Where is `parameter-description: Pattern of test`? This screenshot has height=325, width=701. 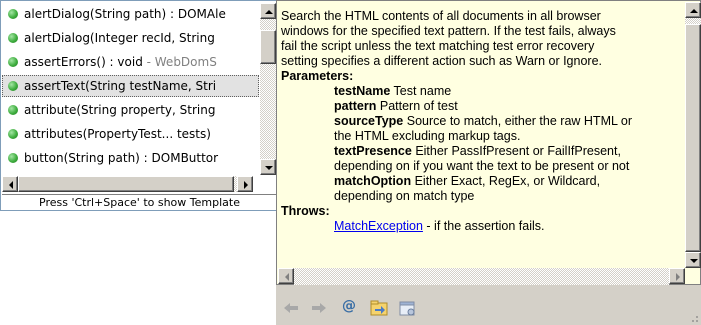 parameter-description: Pattern of test is located at coordinates (418, 106).